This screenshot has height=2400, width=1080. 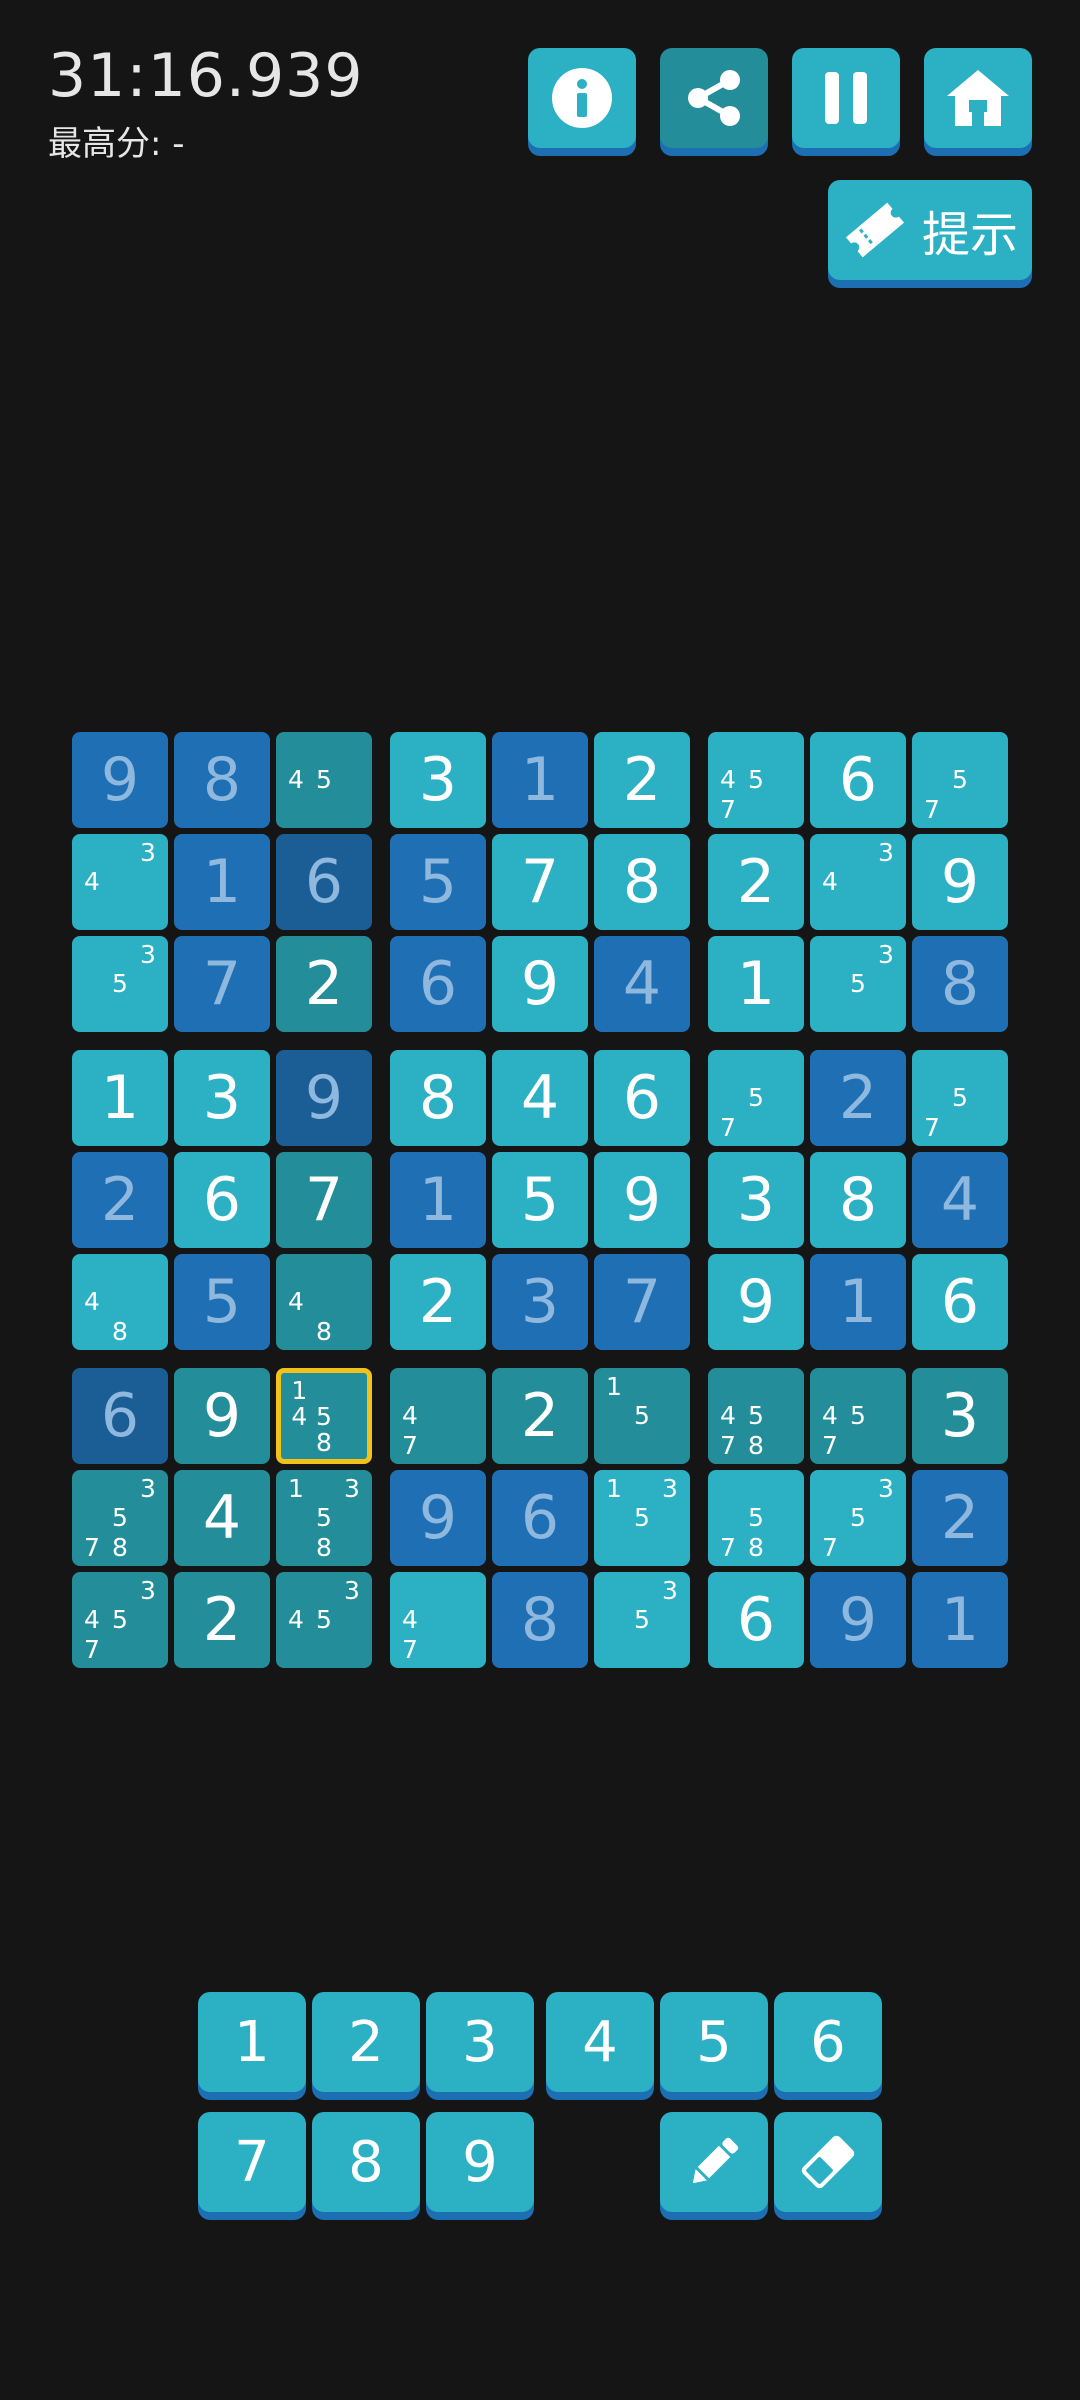 What do you see at coordinates (978, 98) in the screenshot?
I see `home-button` at bounding box center [978, 98].